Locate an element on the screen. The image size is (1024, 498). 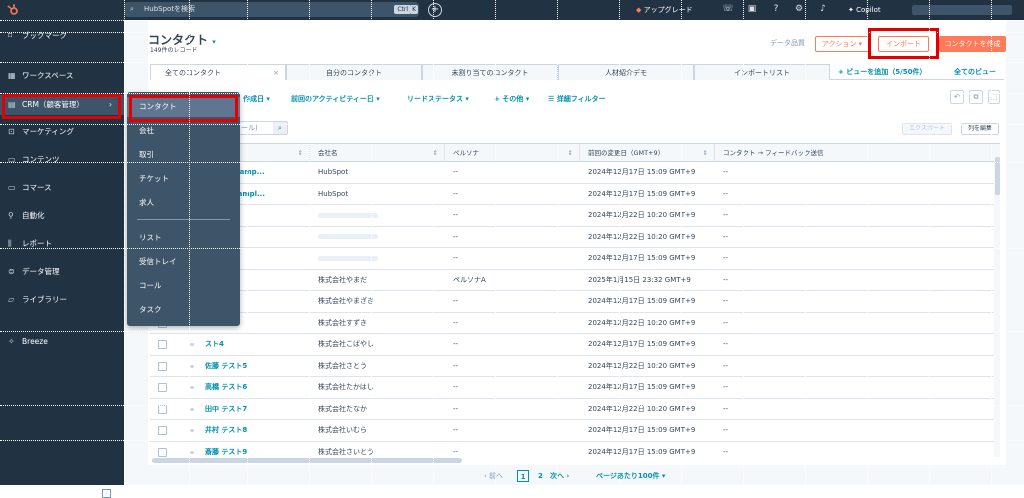
contact-name-link: 井村 テスト8 is located at coordinates (226, 430).